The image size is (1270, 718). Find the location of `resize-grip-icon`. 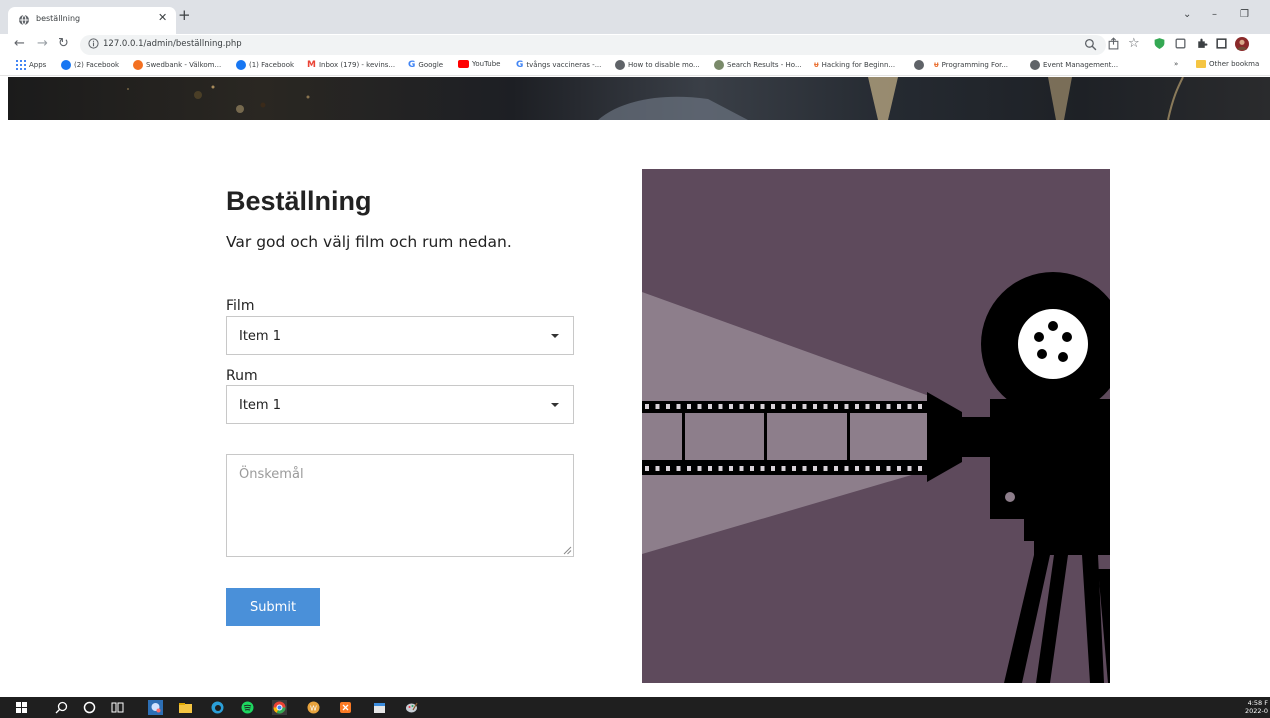

resize-grip-icon is located at coordinates (567, 550).